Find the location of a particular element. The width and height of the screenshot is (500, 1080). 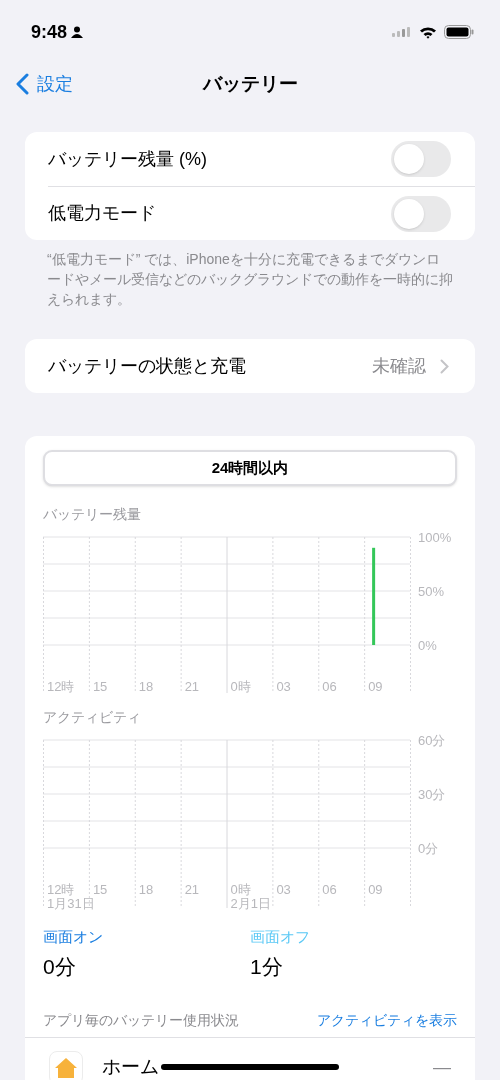

setting-label: バッテリー残量 (%) is located at coordinates (127, 159).